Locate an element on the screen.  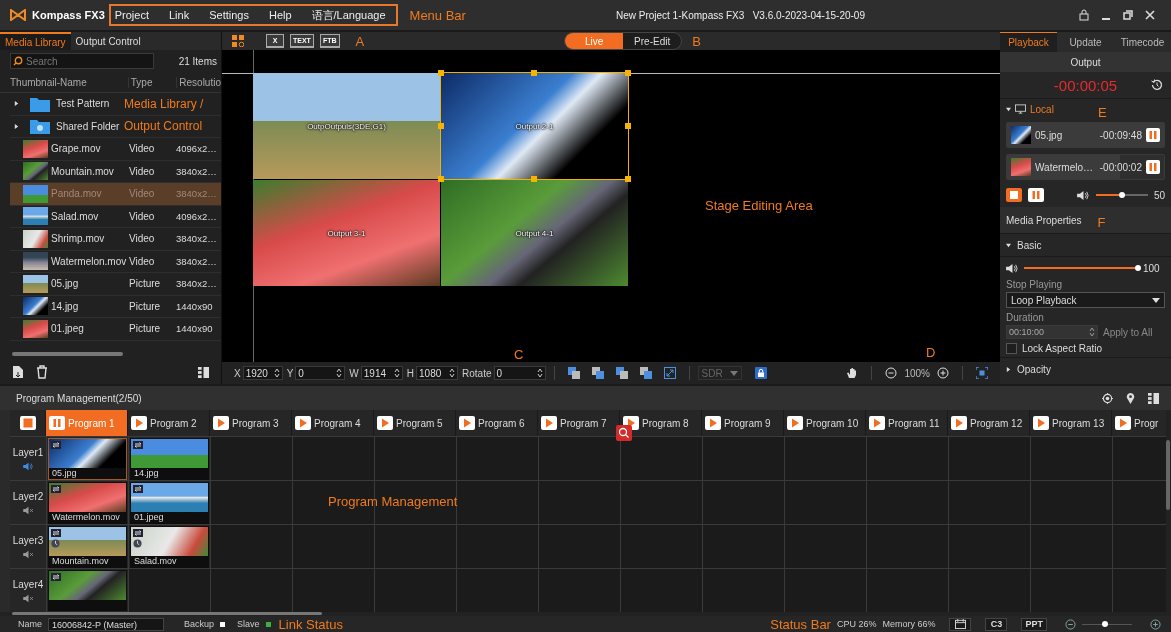
menu-item: Project is located at coordinates (134, 15).